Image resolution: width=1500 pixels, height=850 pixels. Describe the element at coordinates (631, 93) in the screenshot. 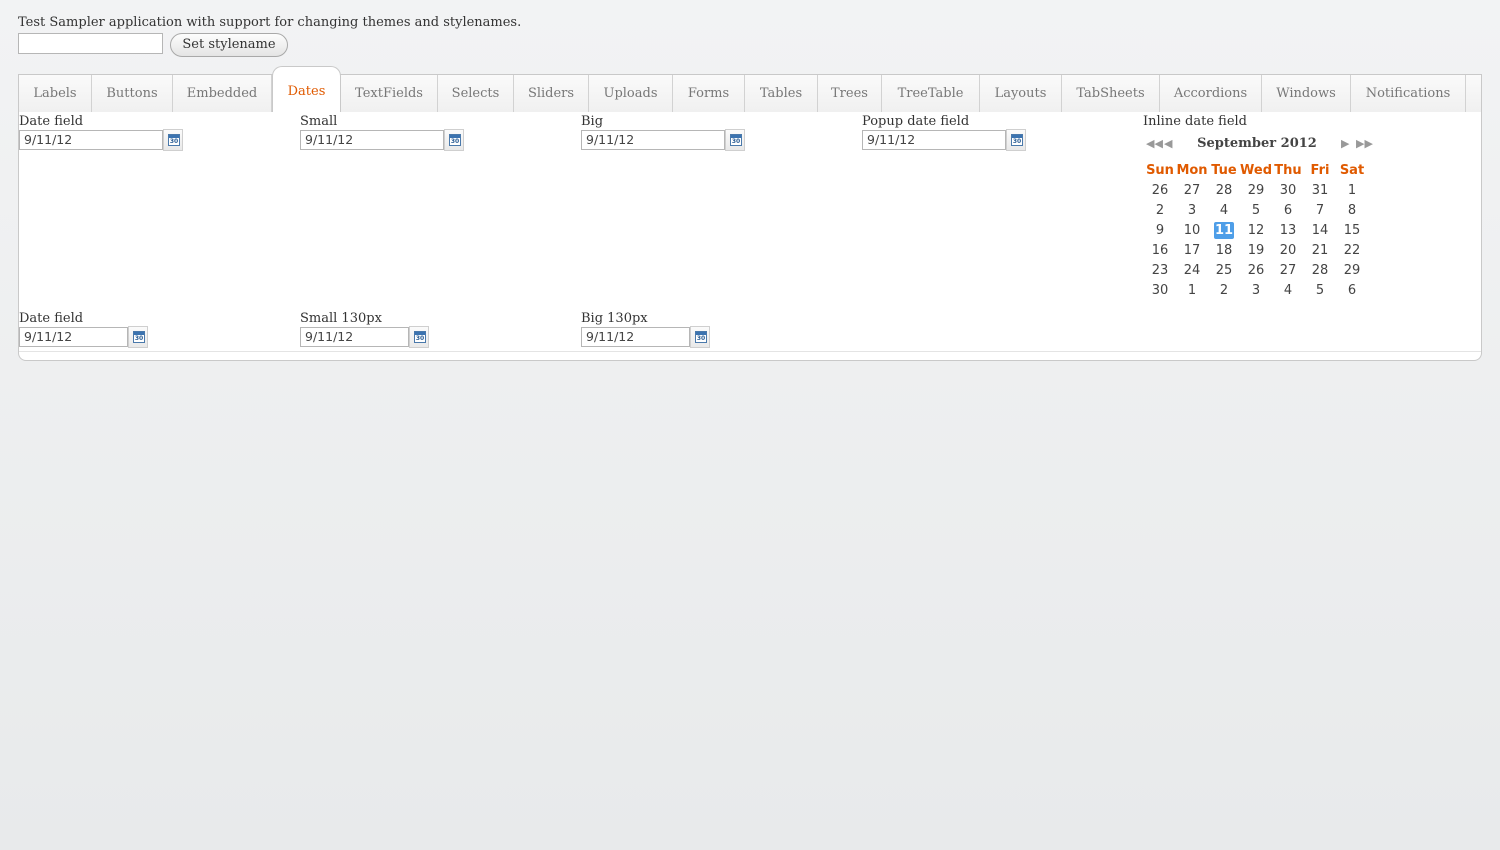

I see `tab-uploads: Uploads` at that location.